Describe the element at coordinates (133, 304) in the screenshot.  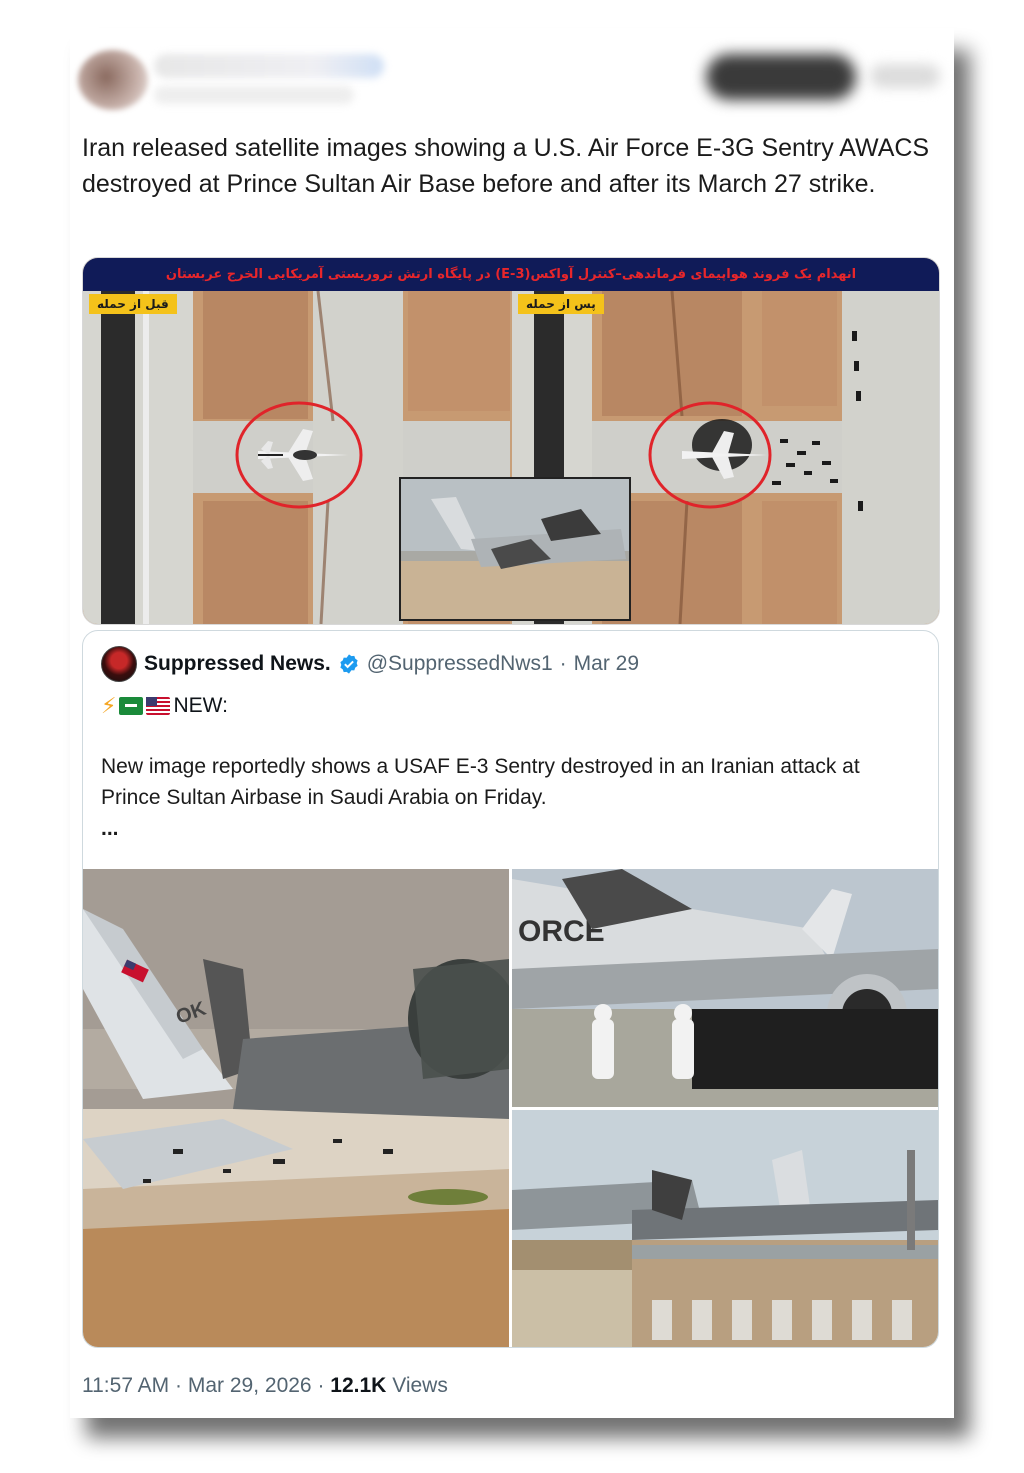
I see `before-label: قبل از حمله` at that location.